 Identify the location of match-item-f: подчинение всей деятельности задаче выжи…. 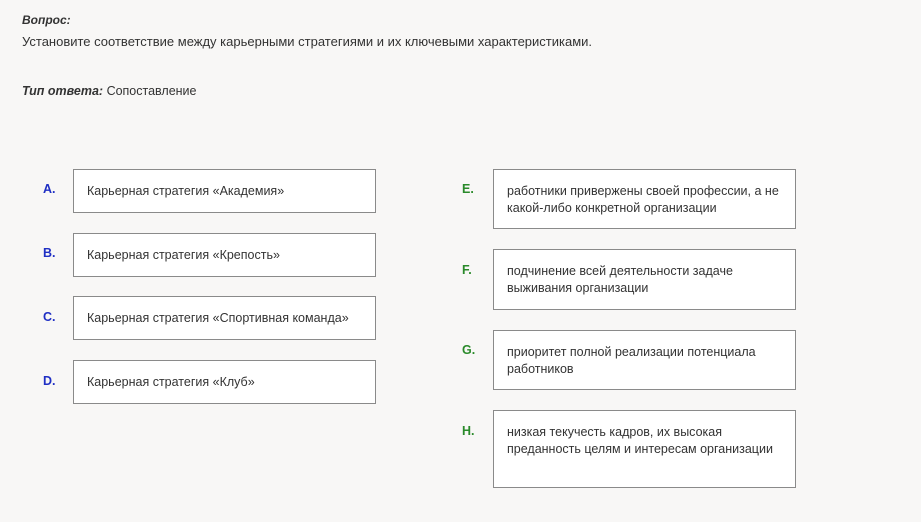
(644, 279).